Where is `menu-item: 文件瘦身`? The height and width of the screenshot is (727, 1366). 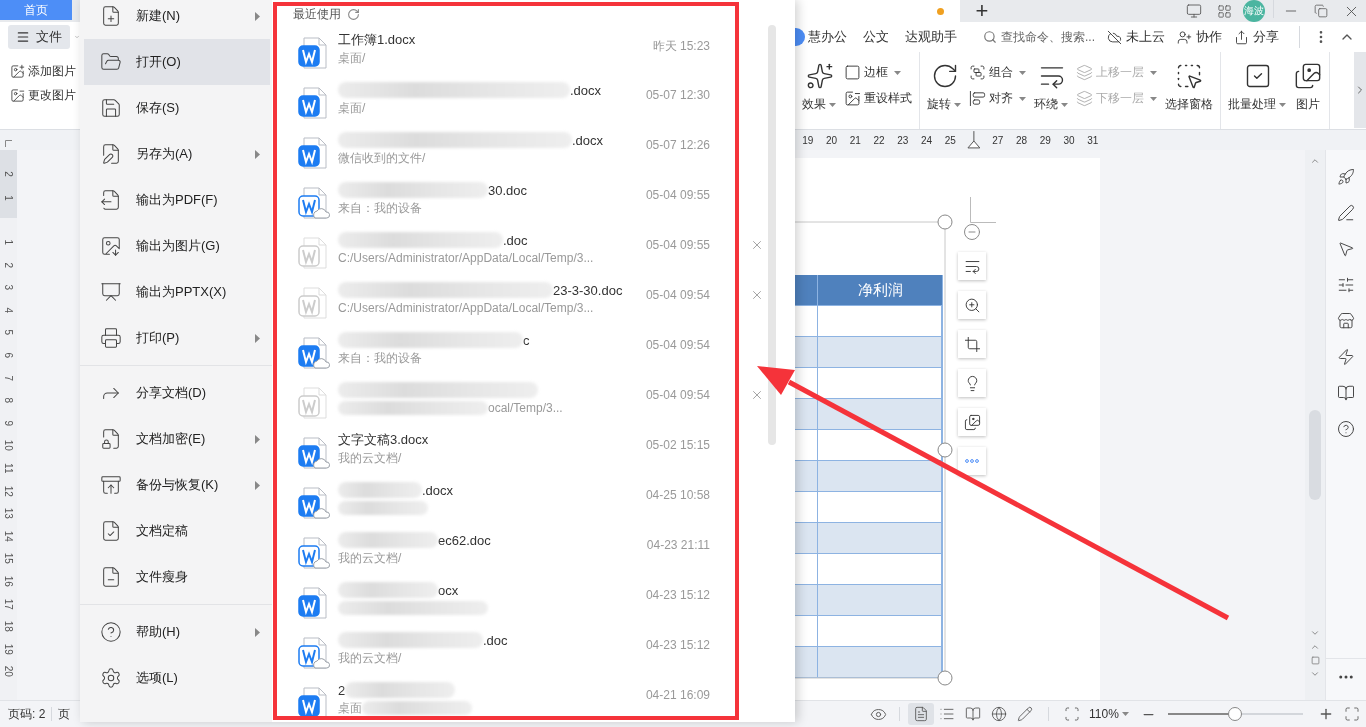 menu-item: 文件瘦身 is located at coordinates (177, 577).